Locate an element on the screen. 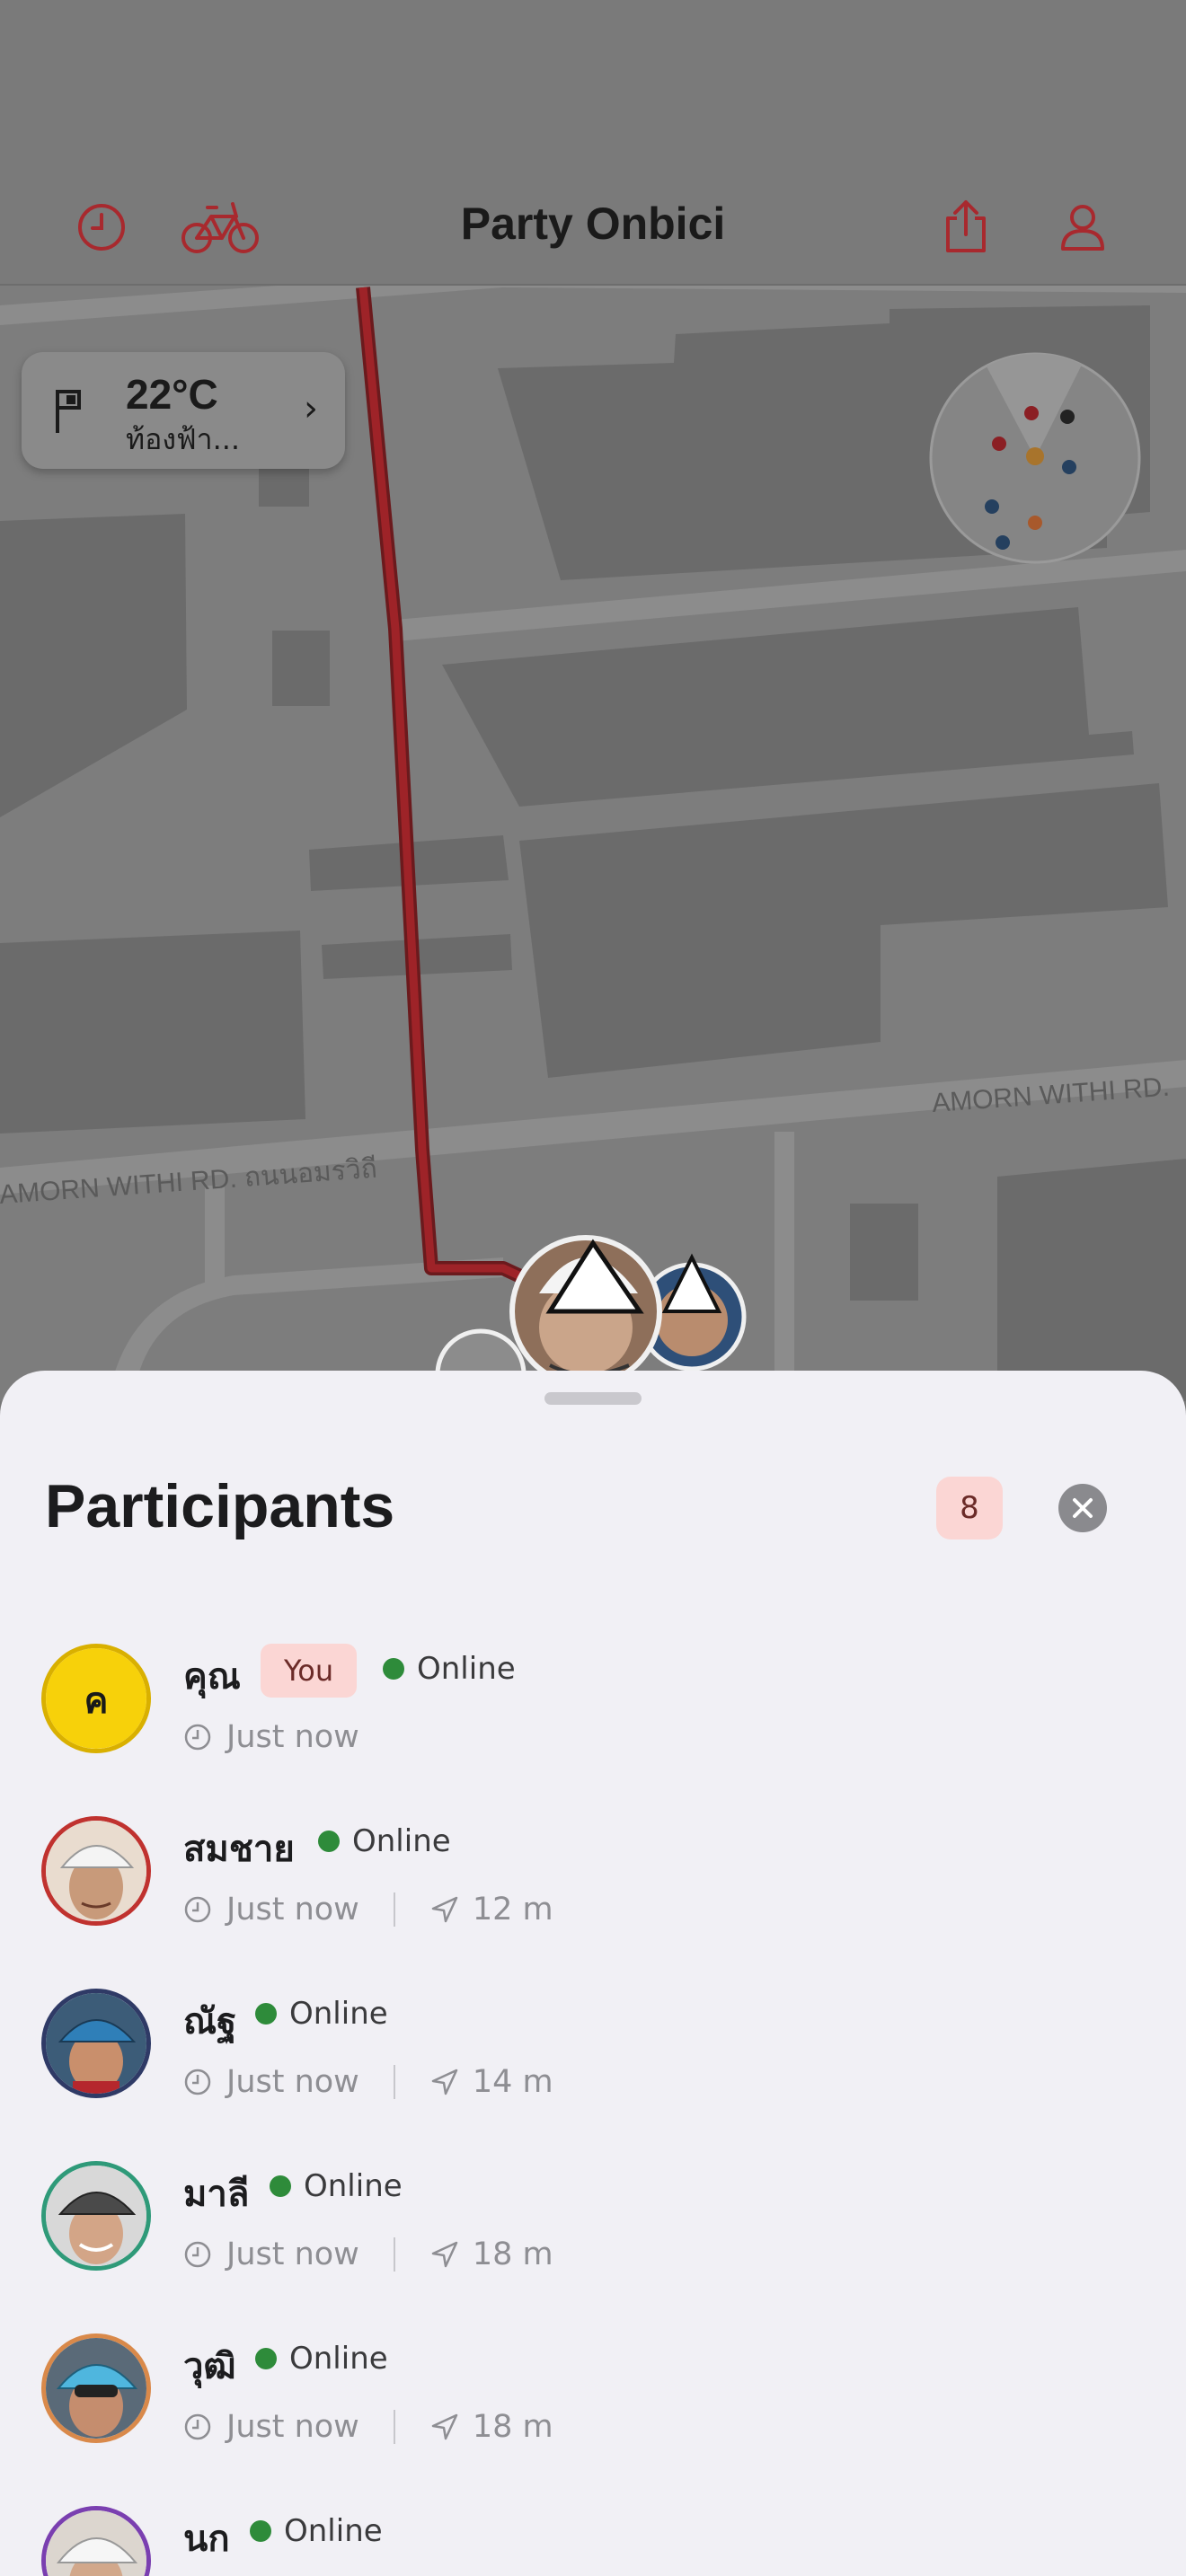 The width and height of the screenshot is (1186, 2576). share-icon is located at coordinates (966, 226).